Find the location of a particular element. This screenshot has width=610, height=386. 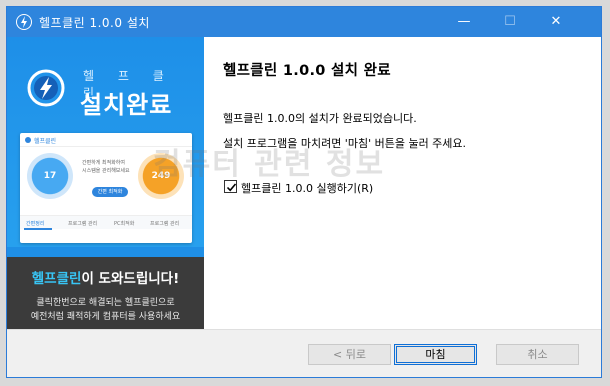

preview-tab: PC최적화 is located at coordinates (124, 224).